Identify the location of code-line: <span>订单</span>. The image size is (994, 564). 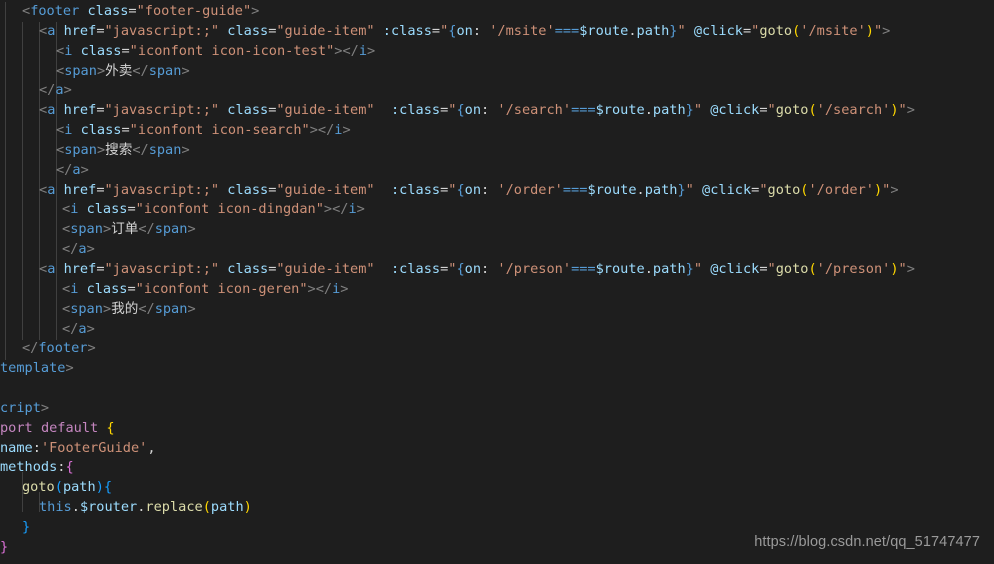
(497, 230).